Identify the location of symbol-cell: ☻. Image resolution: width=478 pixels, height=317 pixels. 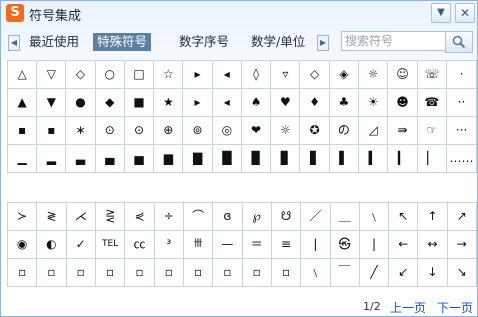
(402, 102).